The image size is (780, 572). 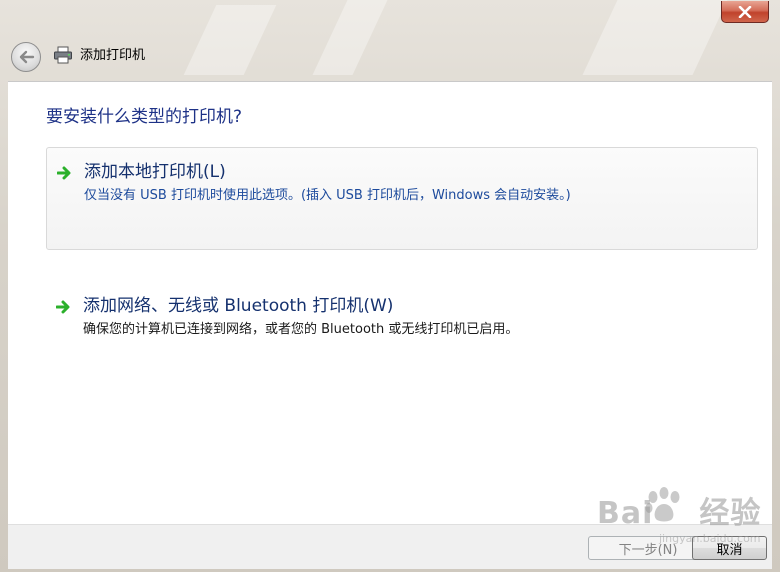 I want to click on close-icon, so click(x=745, y=11).